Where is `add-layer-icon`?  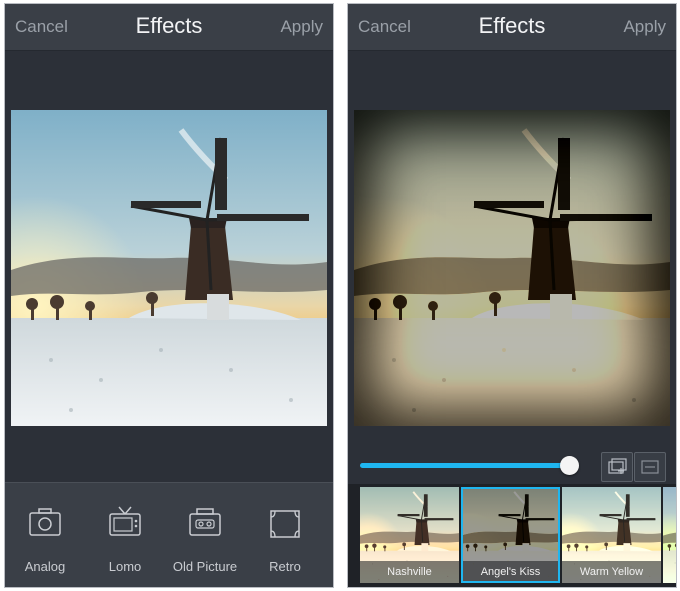 add-layer-icon is located at coordinates (617, 466).